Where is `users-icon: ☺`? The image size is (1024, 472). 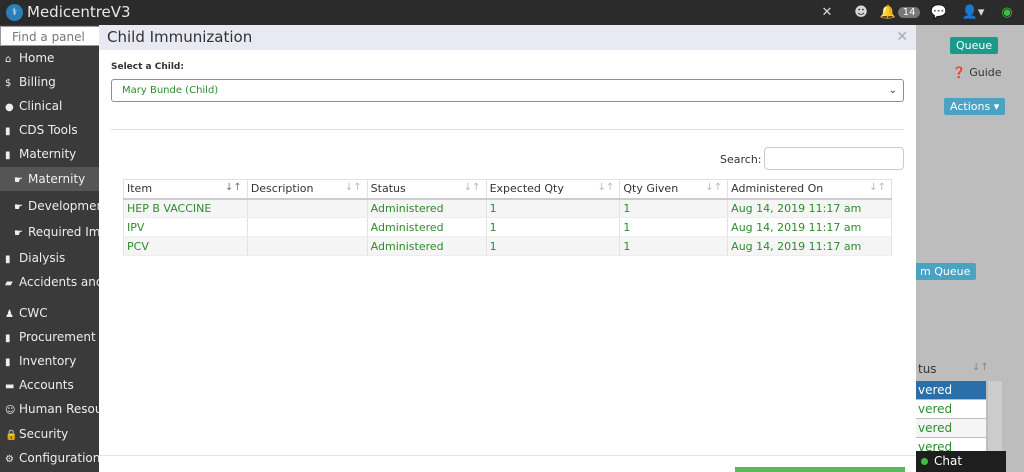
users-icon: ☺ is located at coordinates (10, 410).